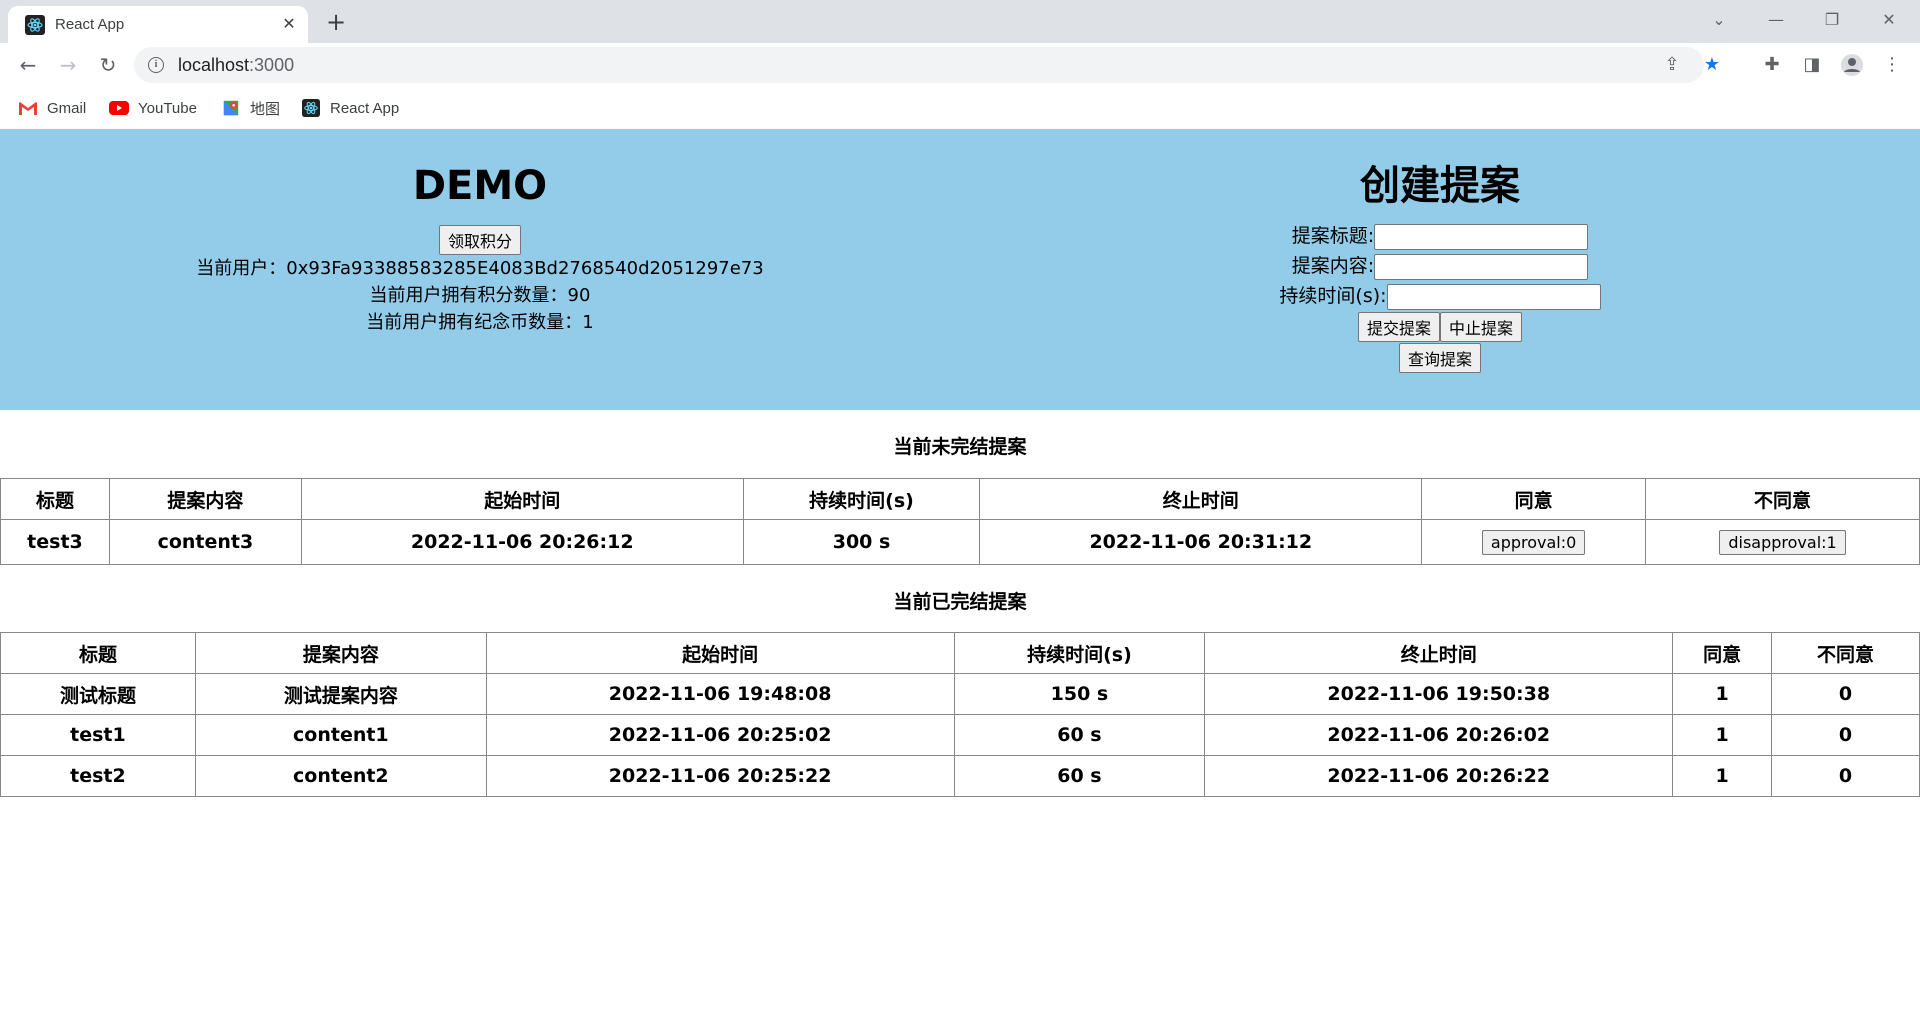 Image resolution: width=1920 pixels, height=1017 pixels. What do you see at coordinates (68, 65) in the screenshot?
I see `forward-icon: →` at bounding box center [68, 65].